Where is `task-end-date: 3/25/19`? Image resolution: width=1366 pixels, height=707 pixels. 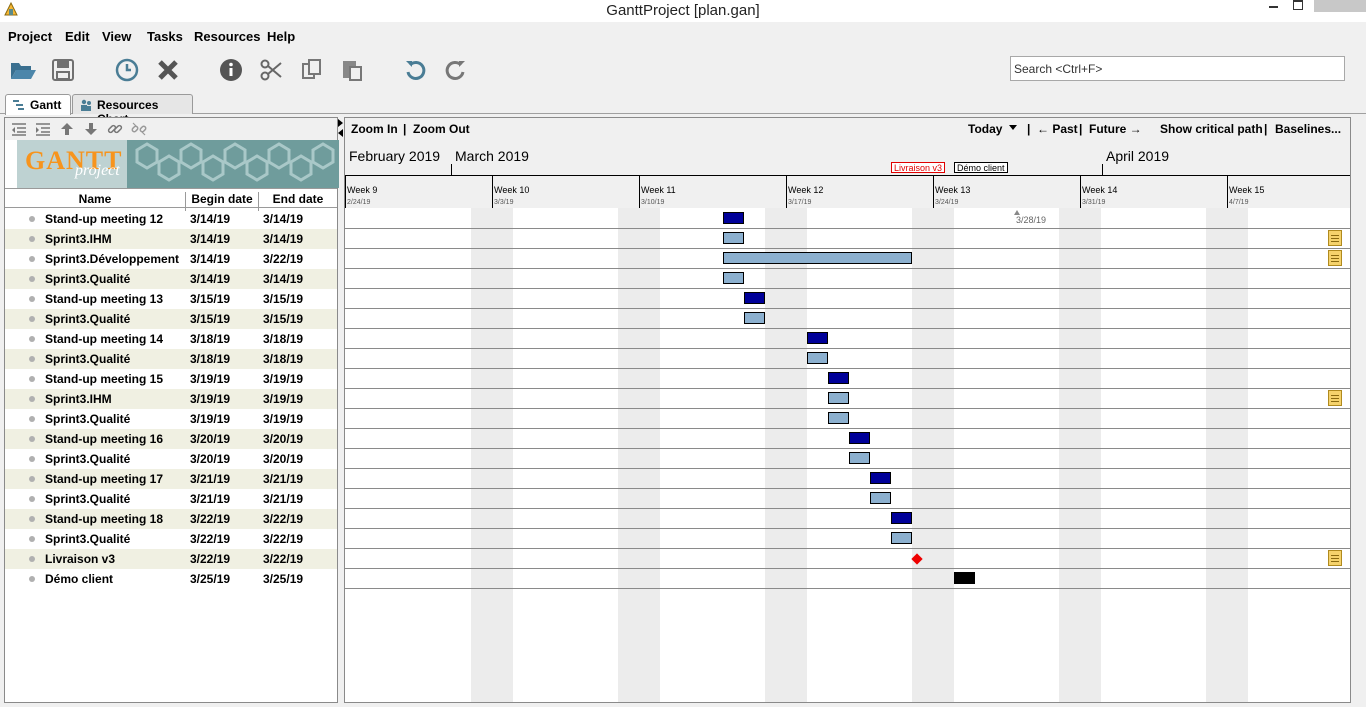
task-end-date: 3/25/19 is located at coordinates (283, 579).